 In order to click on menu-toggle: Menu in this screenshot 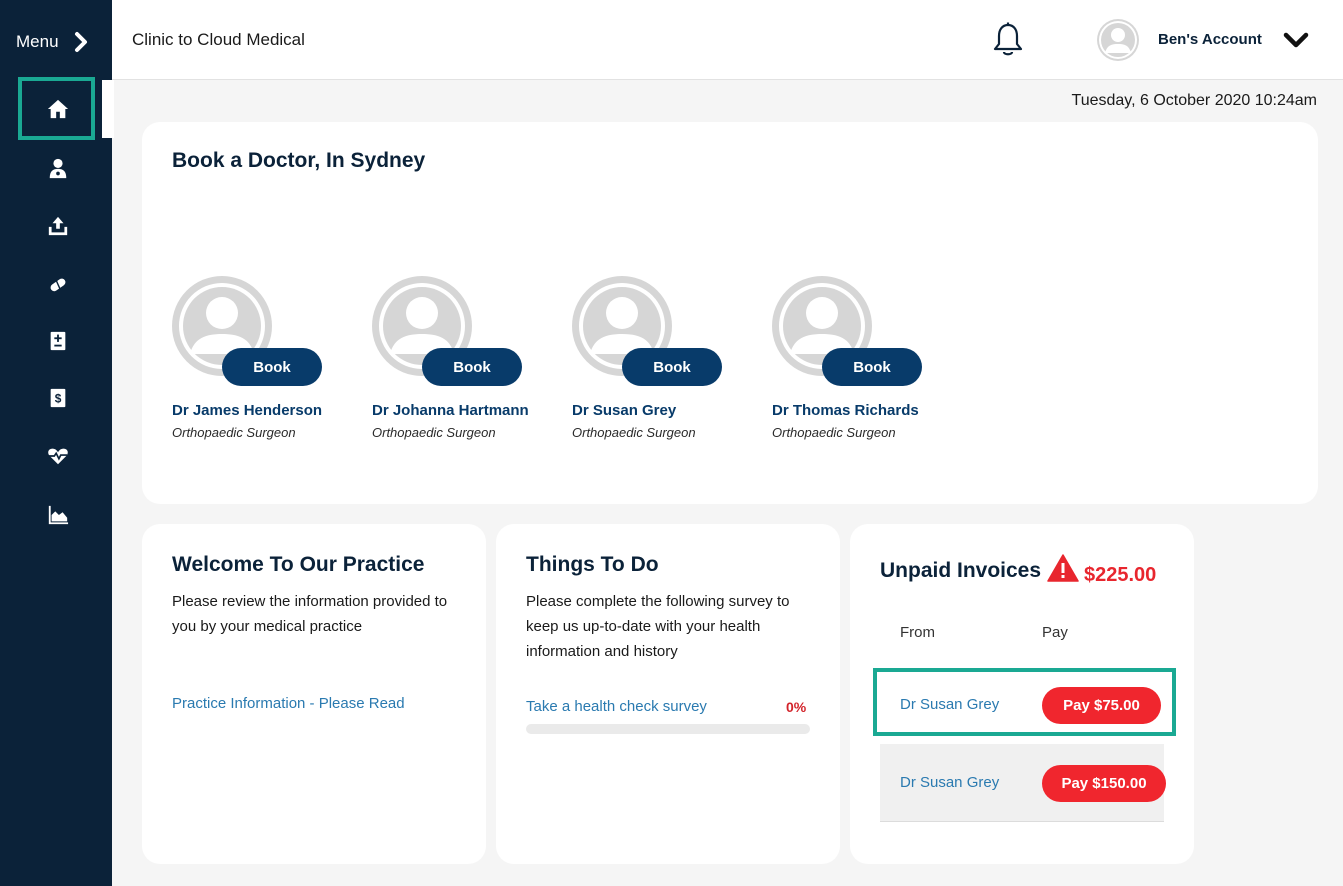, I will do `click(56, 42)`.